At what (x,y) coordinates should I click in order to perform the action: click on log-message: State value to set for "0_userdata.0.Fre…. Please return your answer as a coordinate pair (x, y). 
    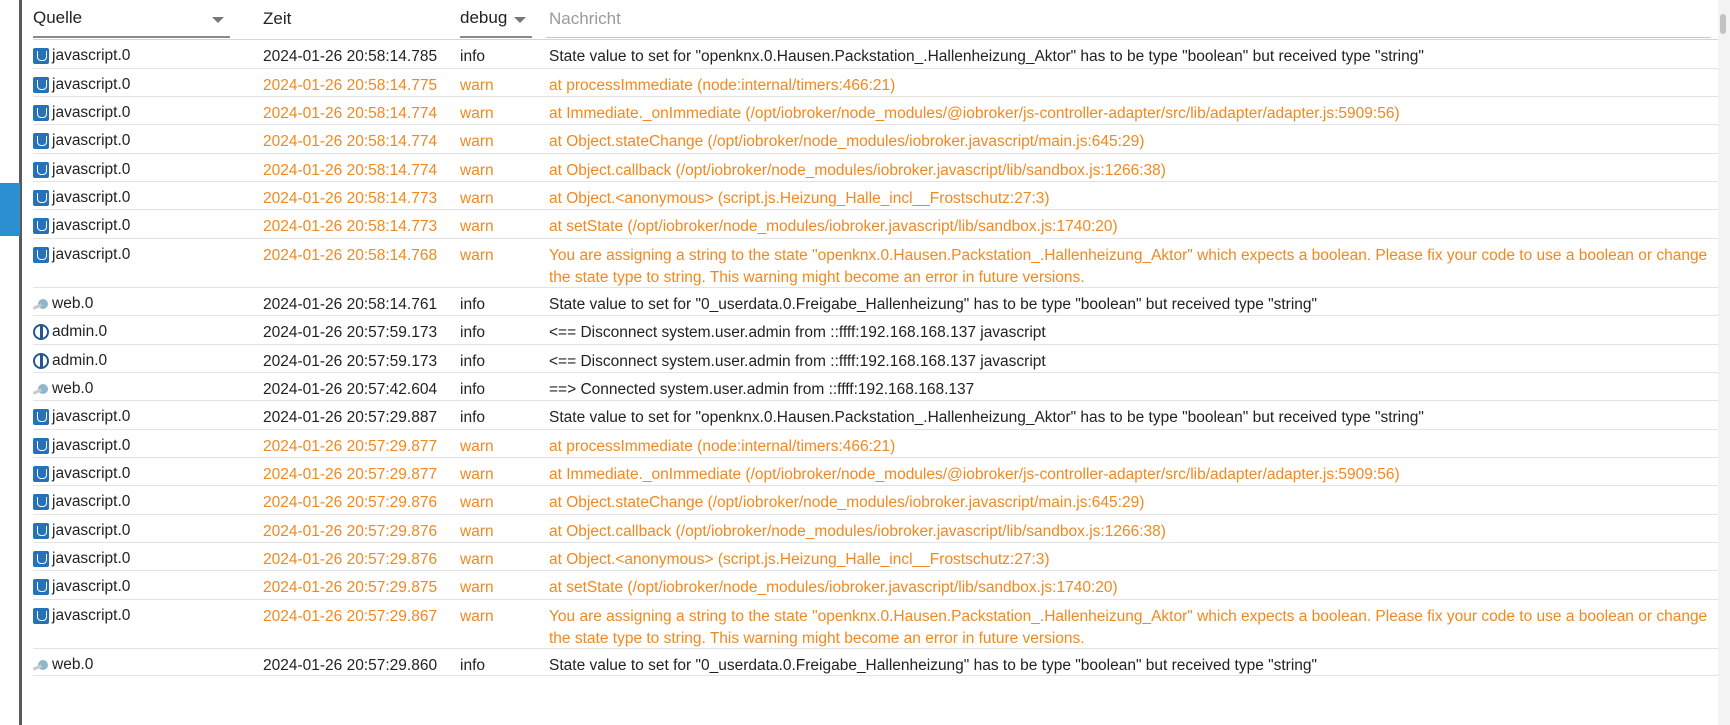
    Looking at the image, I should click on (933, 665).